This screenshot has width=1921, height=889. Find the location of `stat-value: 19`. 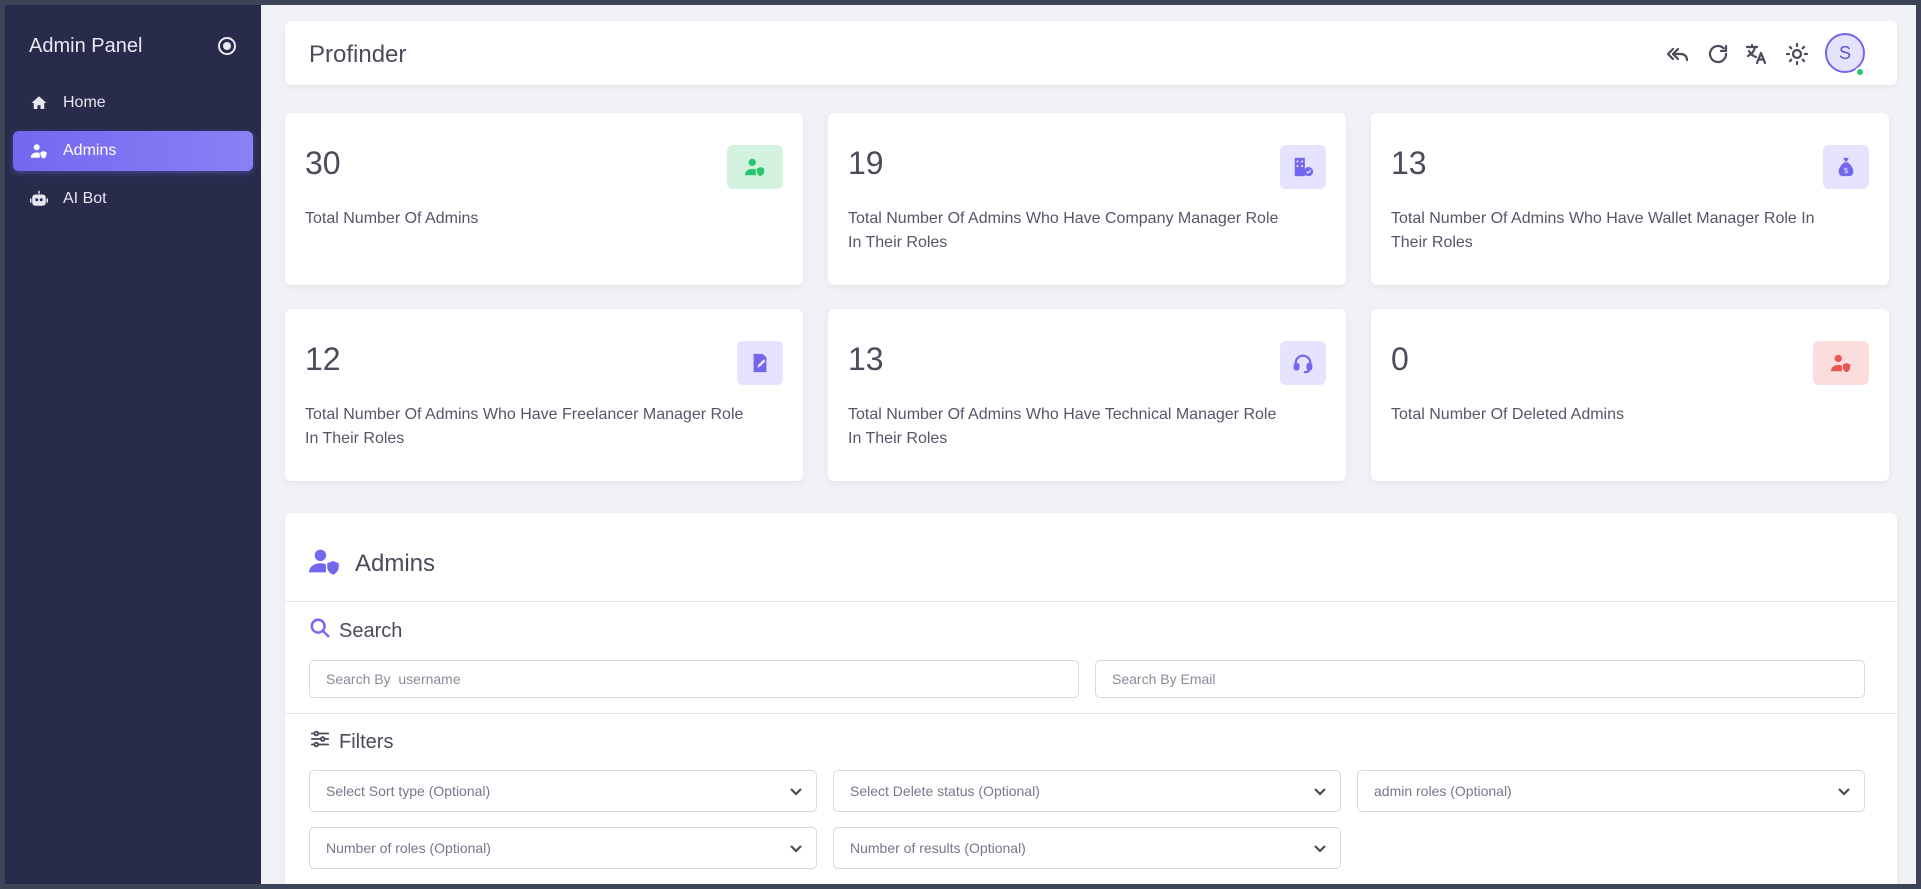

stat-value: 19 is located at coordinates (866, 163).